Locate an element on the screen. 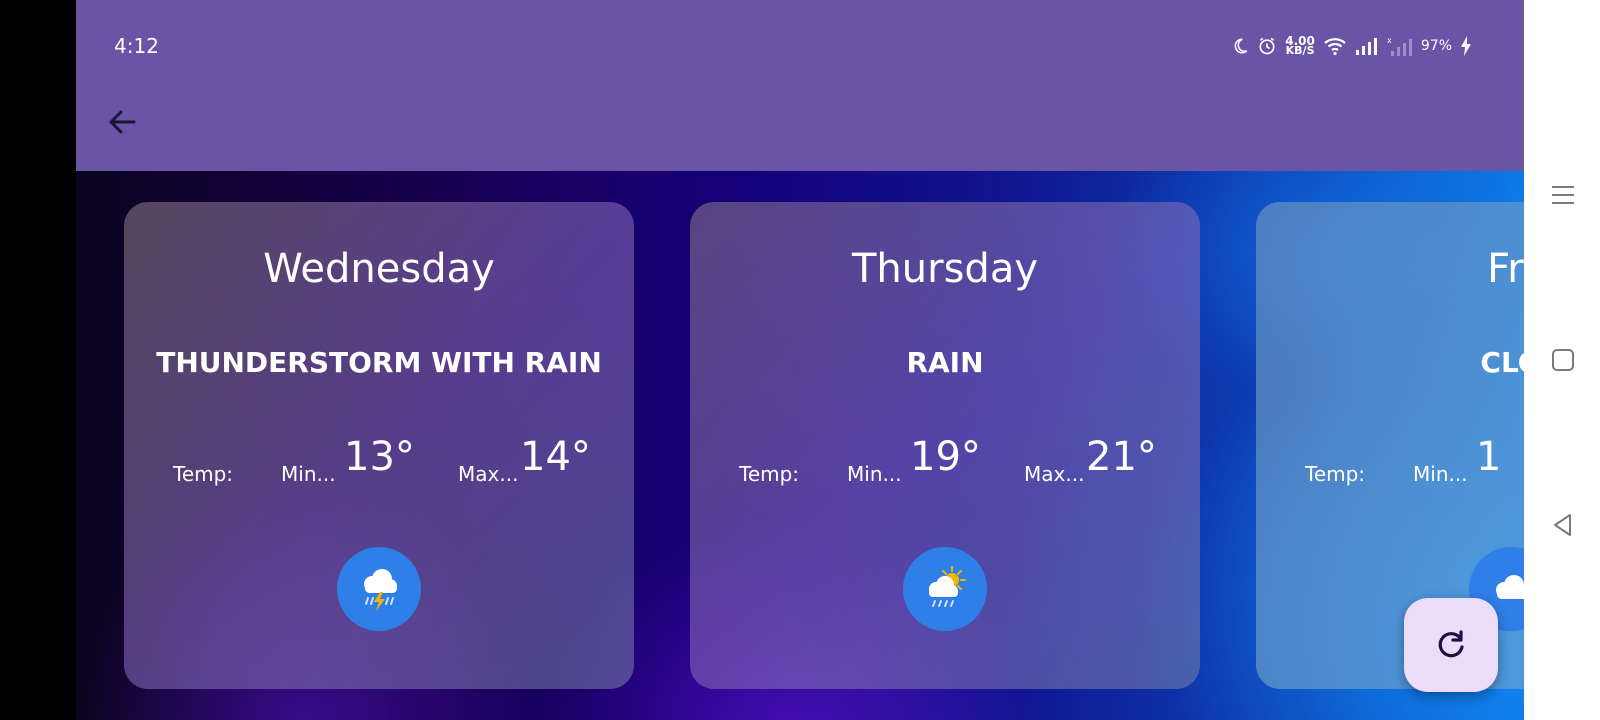 Image resolution: width=1600 pixels, height=720 pixels. menu-icon is located at coordinates (1563, 195).